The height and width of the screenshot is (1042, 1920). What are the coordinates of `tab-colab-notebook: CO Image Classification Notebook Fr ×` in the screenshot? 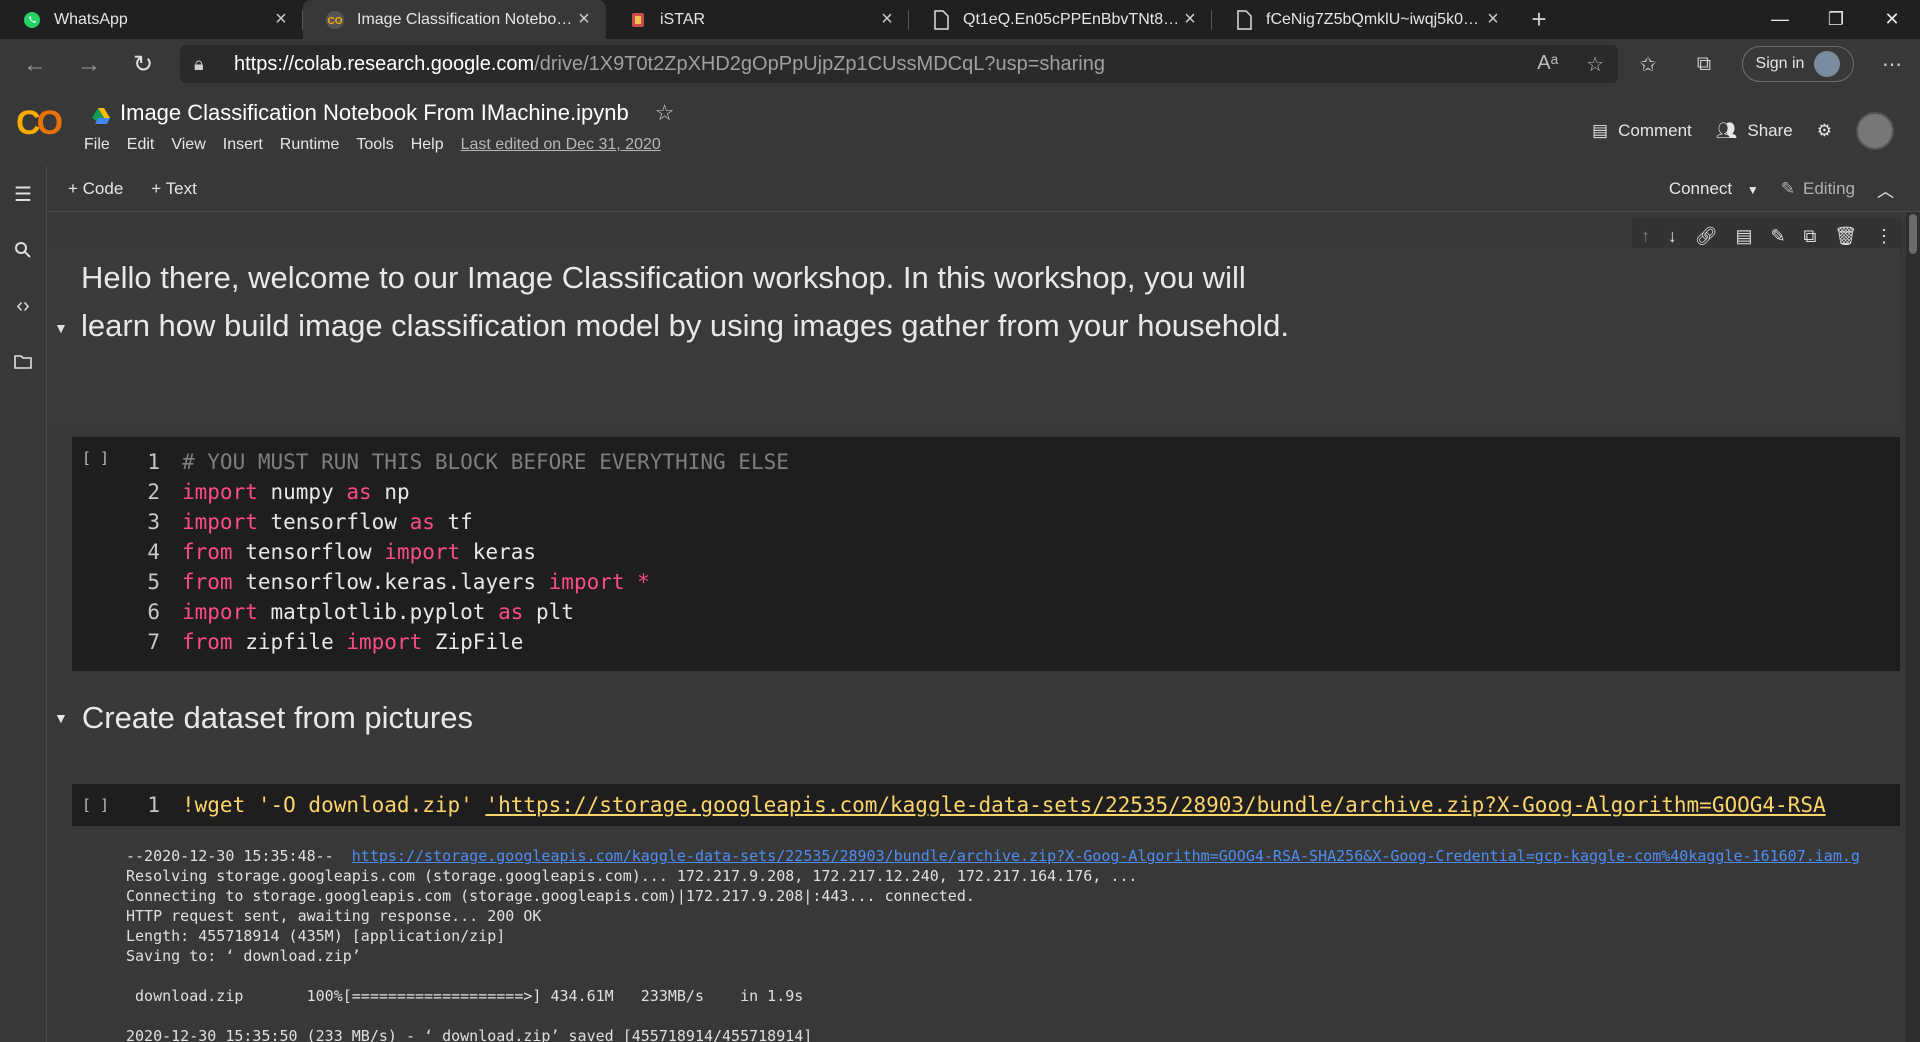 It's located at (454, 19).